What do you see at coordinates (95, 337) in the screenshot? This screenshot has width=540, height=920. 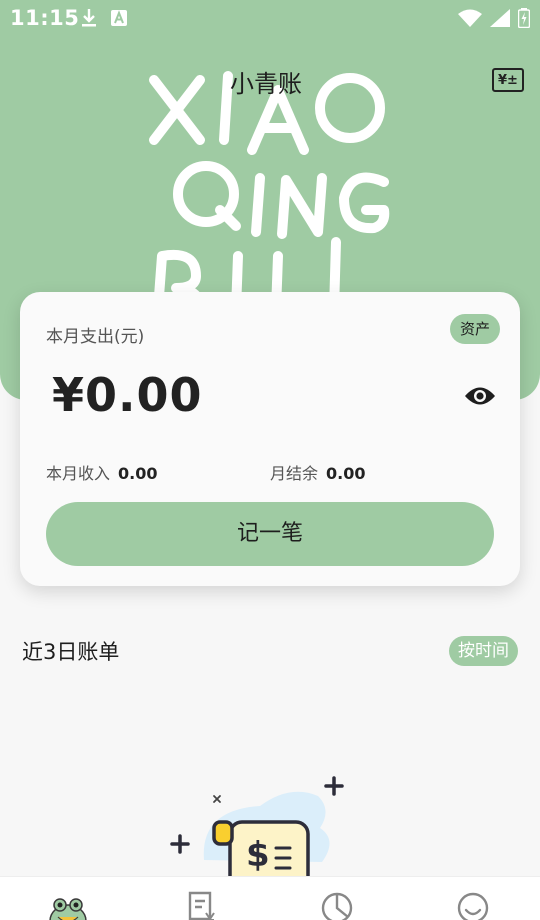 I see `monthly-expense-label: 本月支出(元)` at bounding box center [95, 337].